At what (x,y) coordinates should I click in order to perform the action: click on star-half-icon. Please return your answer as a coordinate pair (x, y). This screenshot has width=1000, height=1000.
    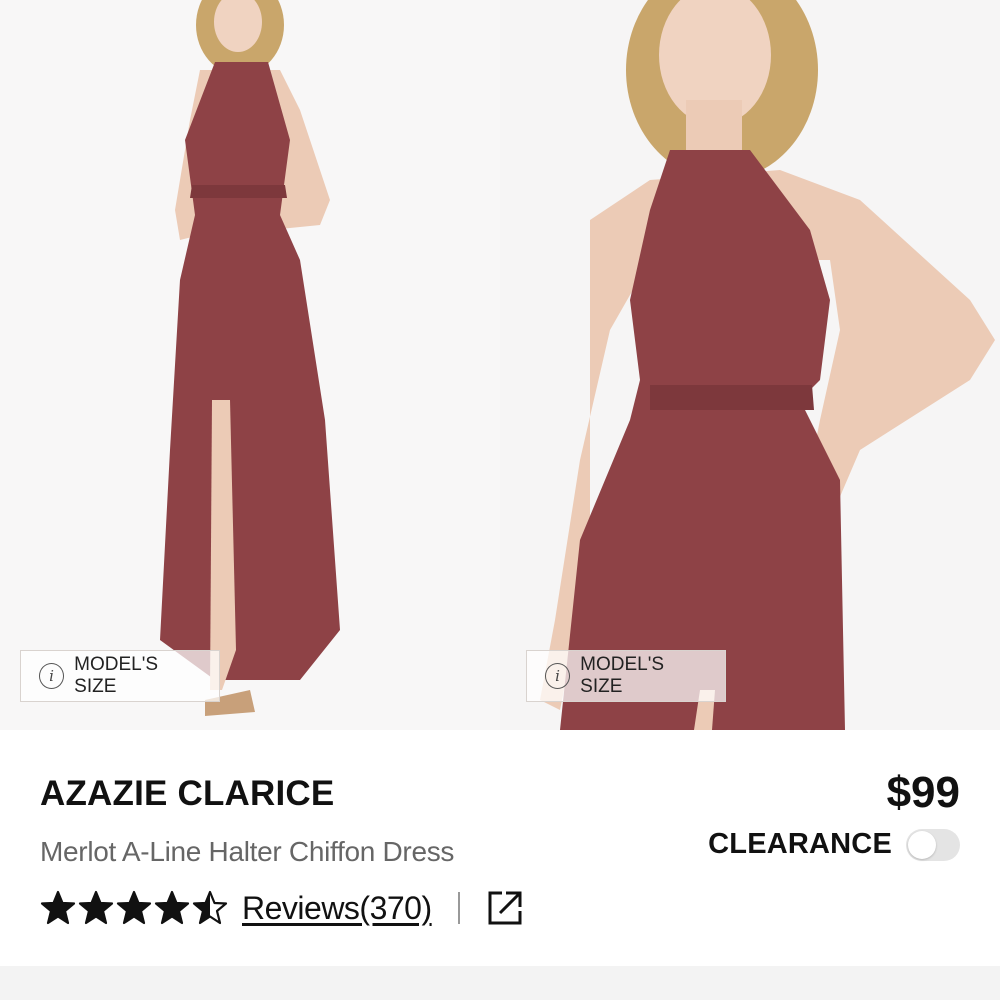
    Looking at the image, I should click on (210, 907).